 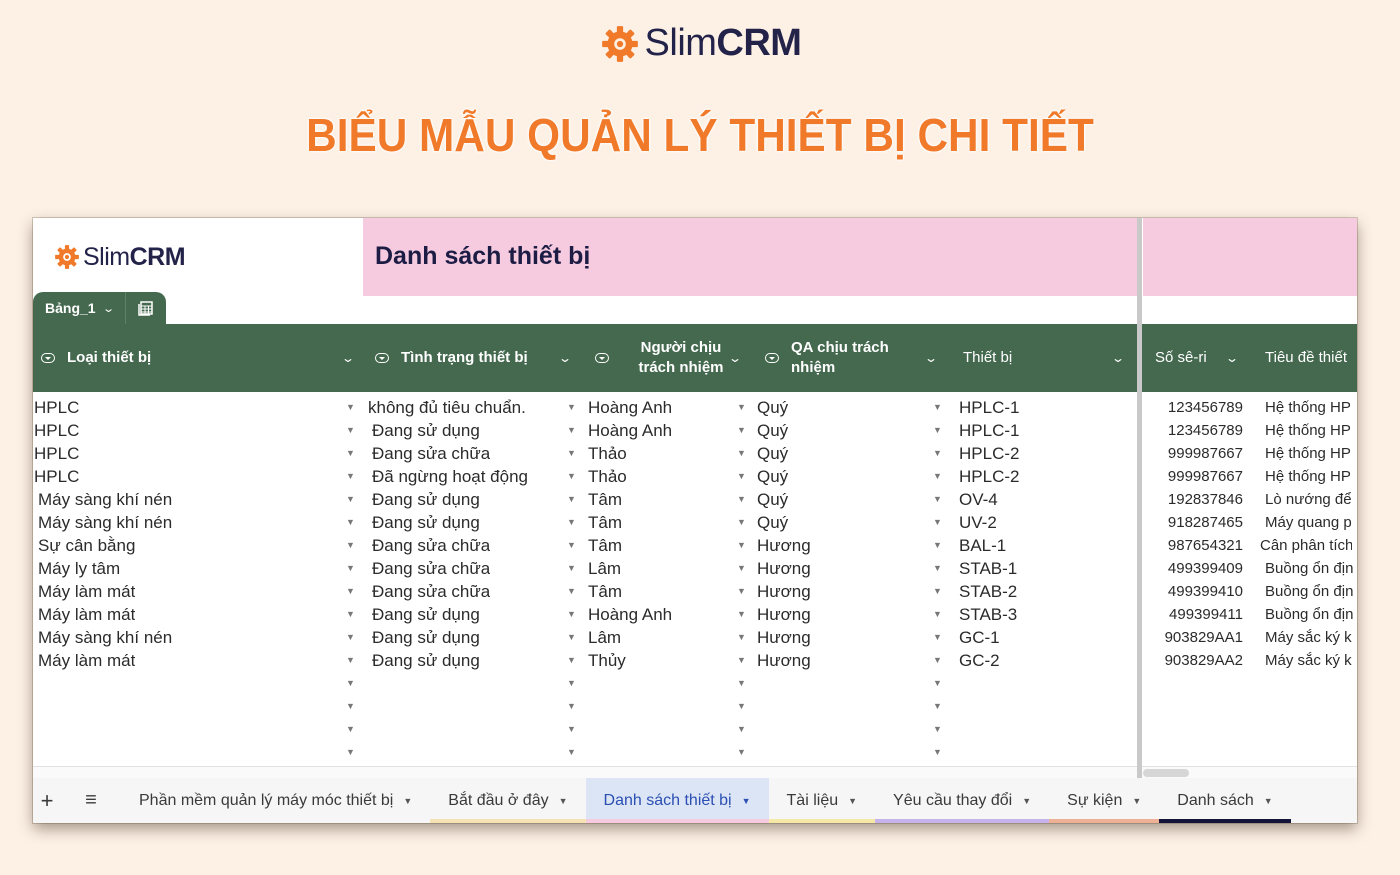 What do you see at coordinates (978, 499) in the screenshot?
I see `table-cell: OV-4` at bounding box center [978, 499].